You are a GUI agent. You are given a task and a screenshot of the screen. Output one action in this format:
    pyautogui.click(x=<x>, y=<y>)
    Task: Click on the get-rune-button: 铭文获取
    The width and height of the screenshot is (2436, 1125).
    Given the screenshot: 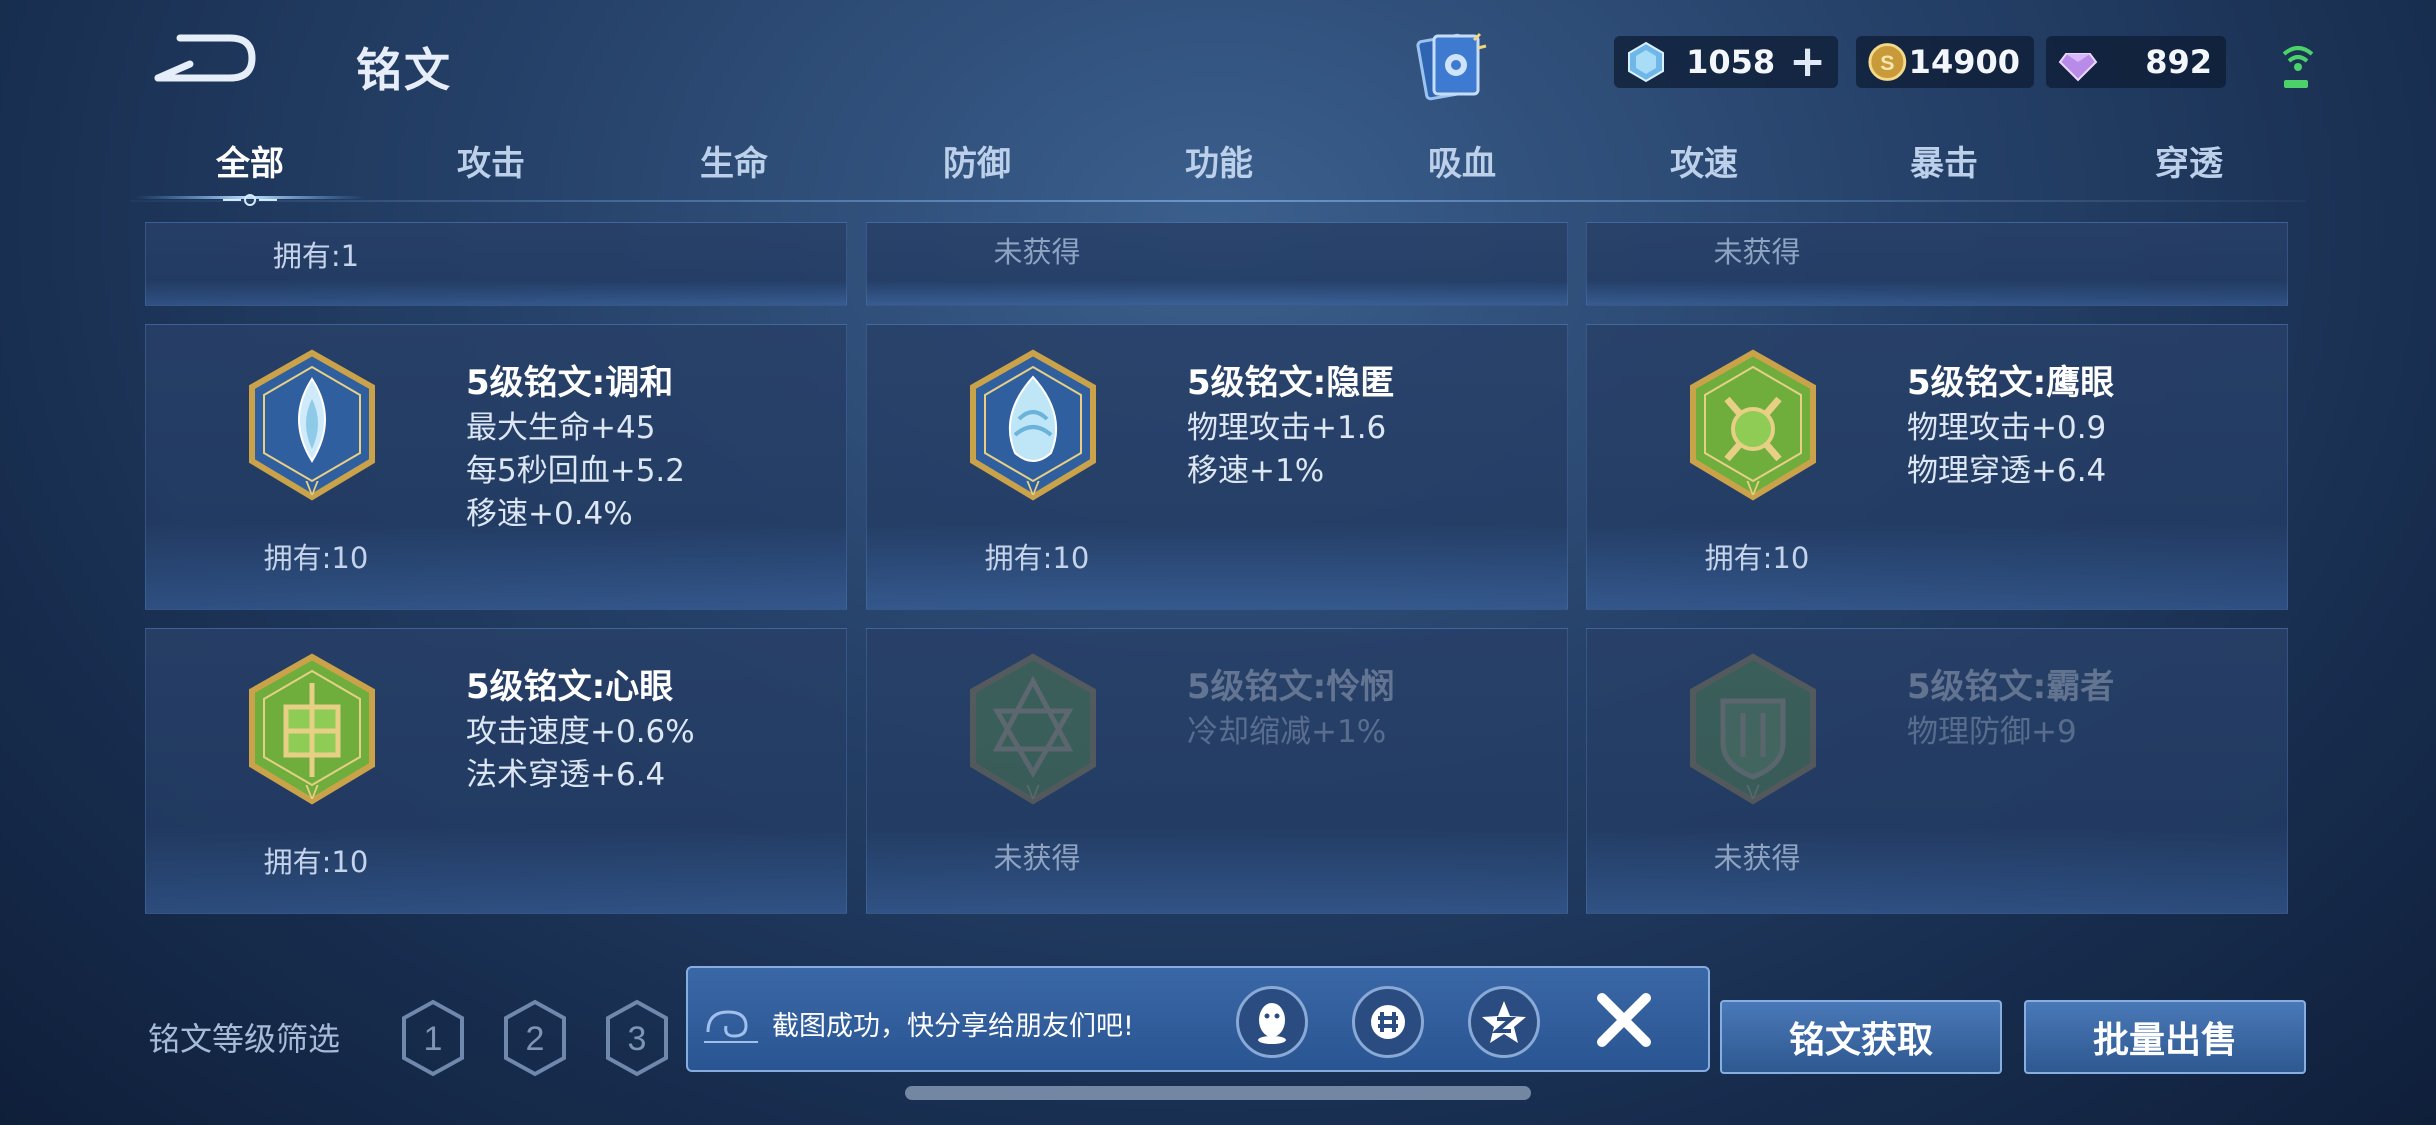 What is the action you would take?
    pyautogui.click(x=1861, y=1037)
    